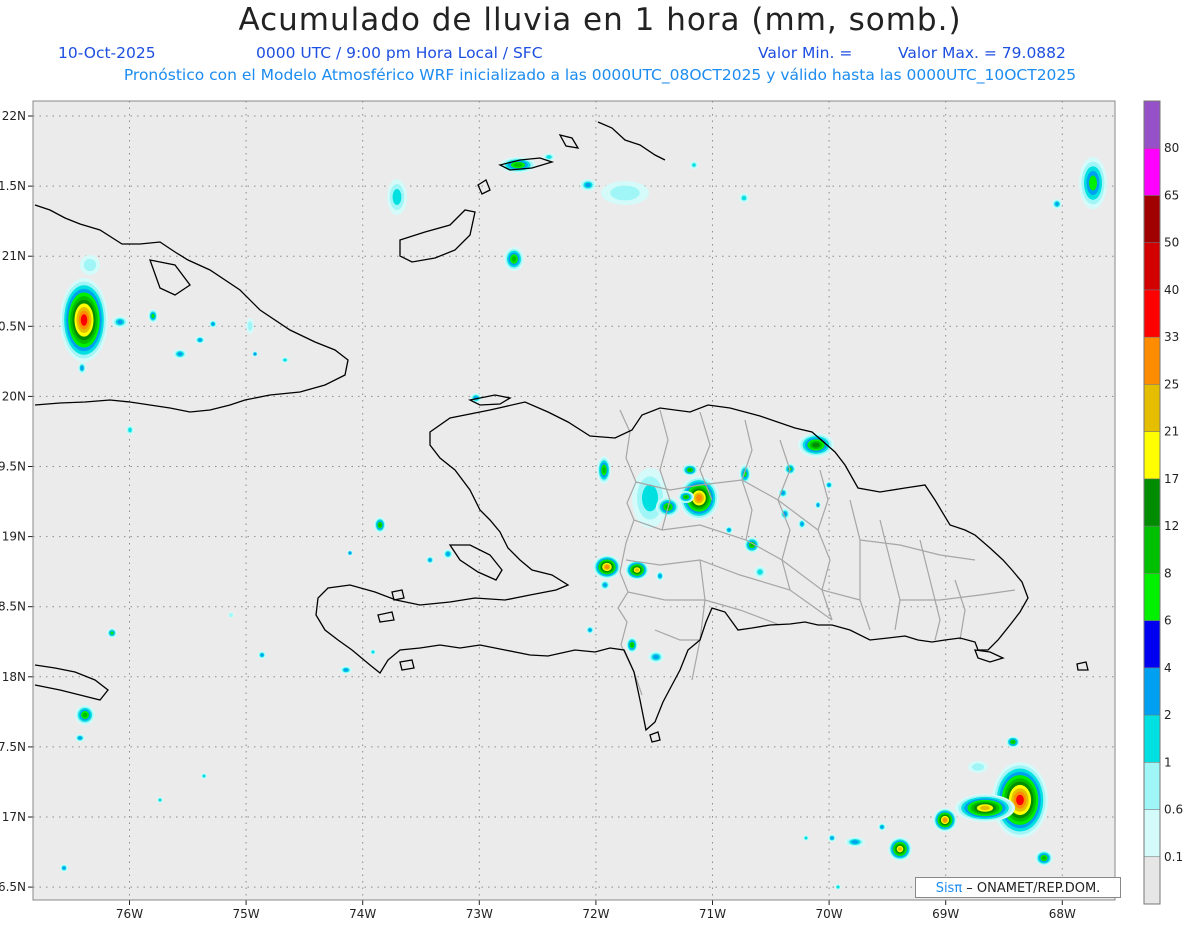 This screenshot has height=927, width=1200. I want to click on lat-tick-label: 6.5N, so click(13, 887).